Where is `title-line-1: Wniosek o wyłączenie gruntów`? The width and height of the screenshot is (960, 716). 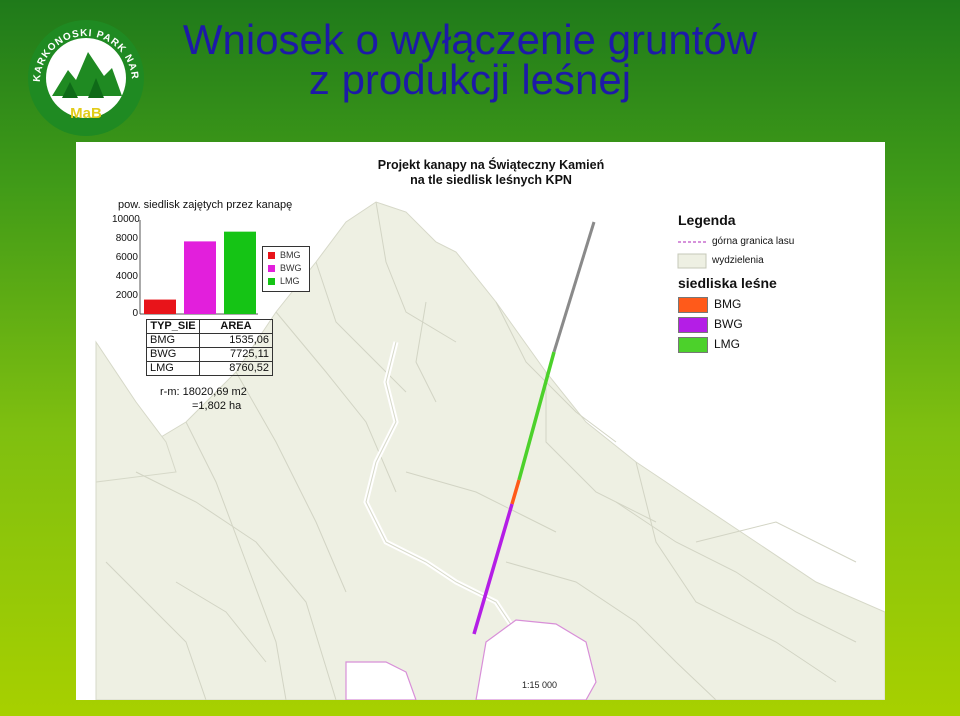
title-line-1: Wniosek o wyłączenie gruntów is located at coordinates (470, 39).